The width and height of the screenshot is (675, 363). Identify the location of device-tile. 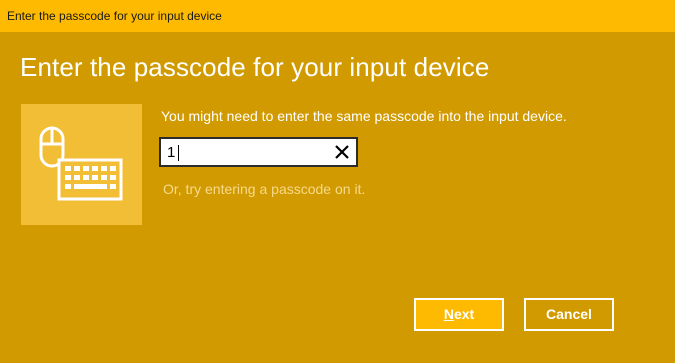
(81, 164).